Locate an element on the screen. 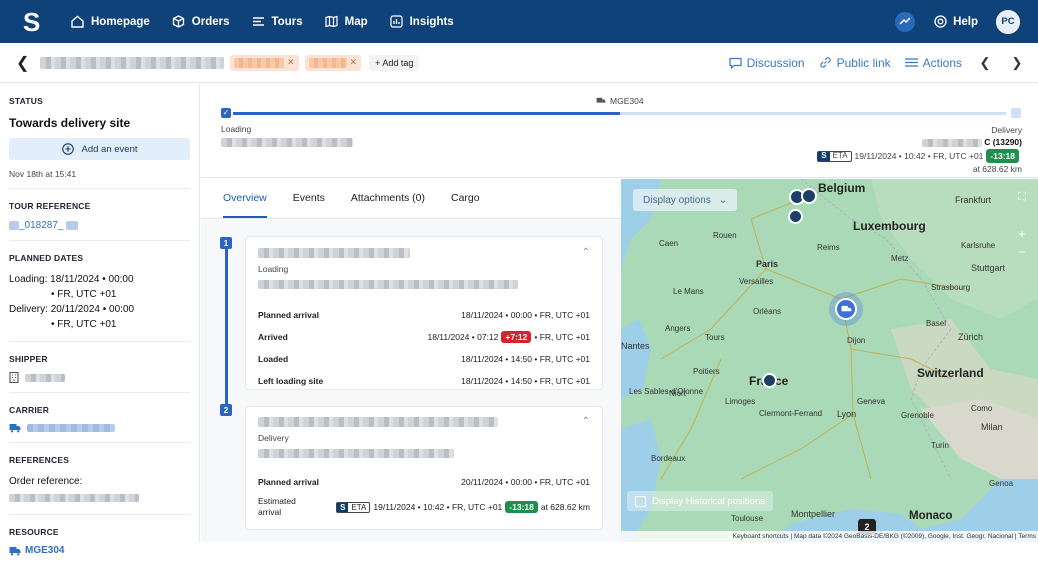 The image size is (1038, 565). map-label-tours: Tours is located at coordinates (715, 337).